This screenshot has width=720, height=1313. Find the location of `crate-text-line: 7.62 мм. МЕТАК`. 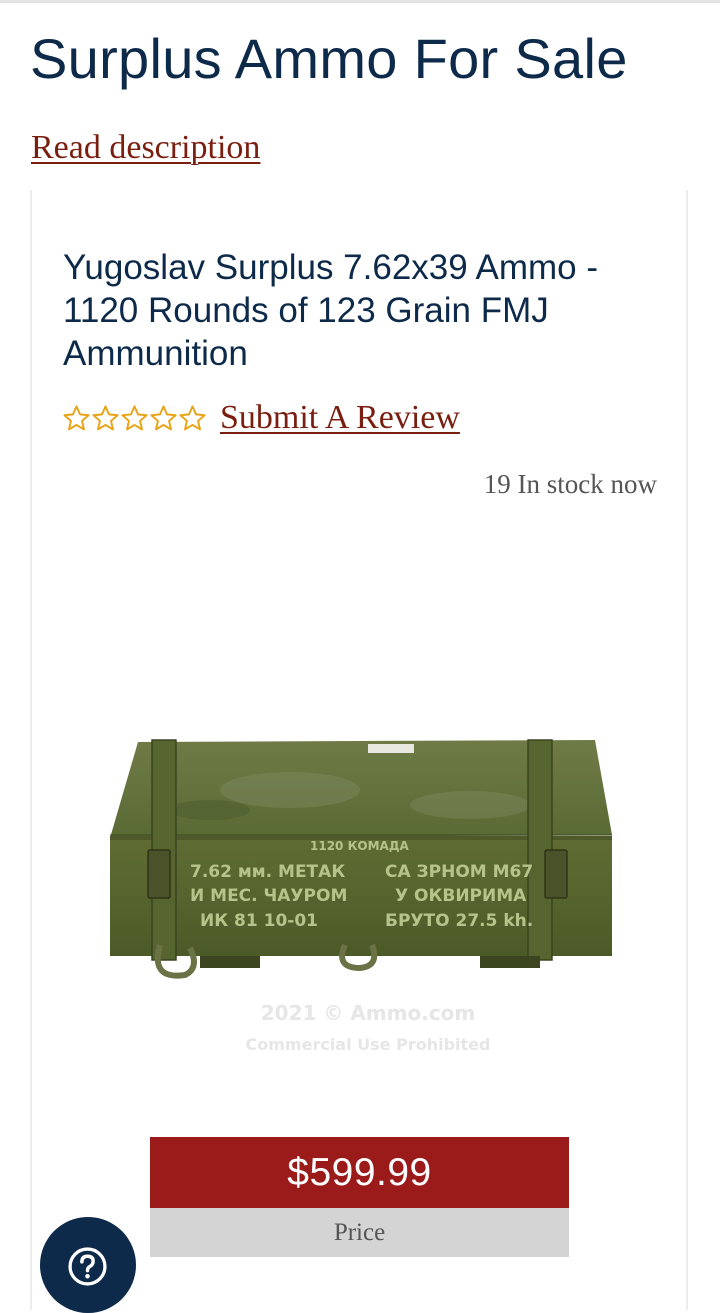

crate-text-line: 7.62 мм. МЕТАК is located at coordinates (267, 872).